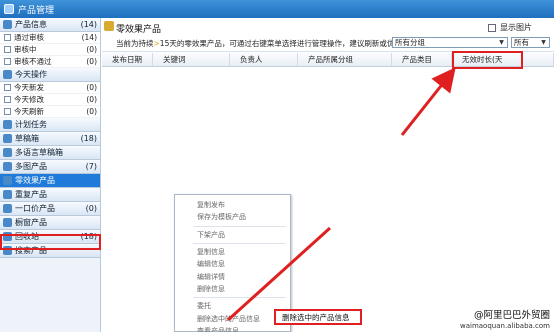 The width and height of the screenshot is (554, 332). Describe the element at coordinates (504, 325) in the screenshot. I see `watermark-line2: waimaoquan.alibaba.com` at that location.